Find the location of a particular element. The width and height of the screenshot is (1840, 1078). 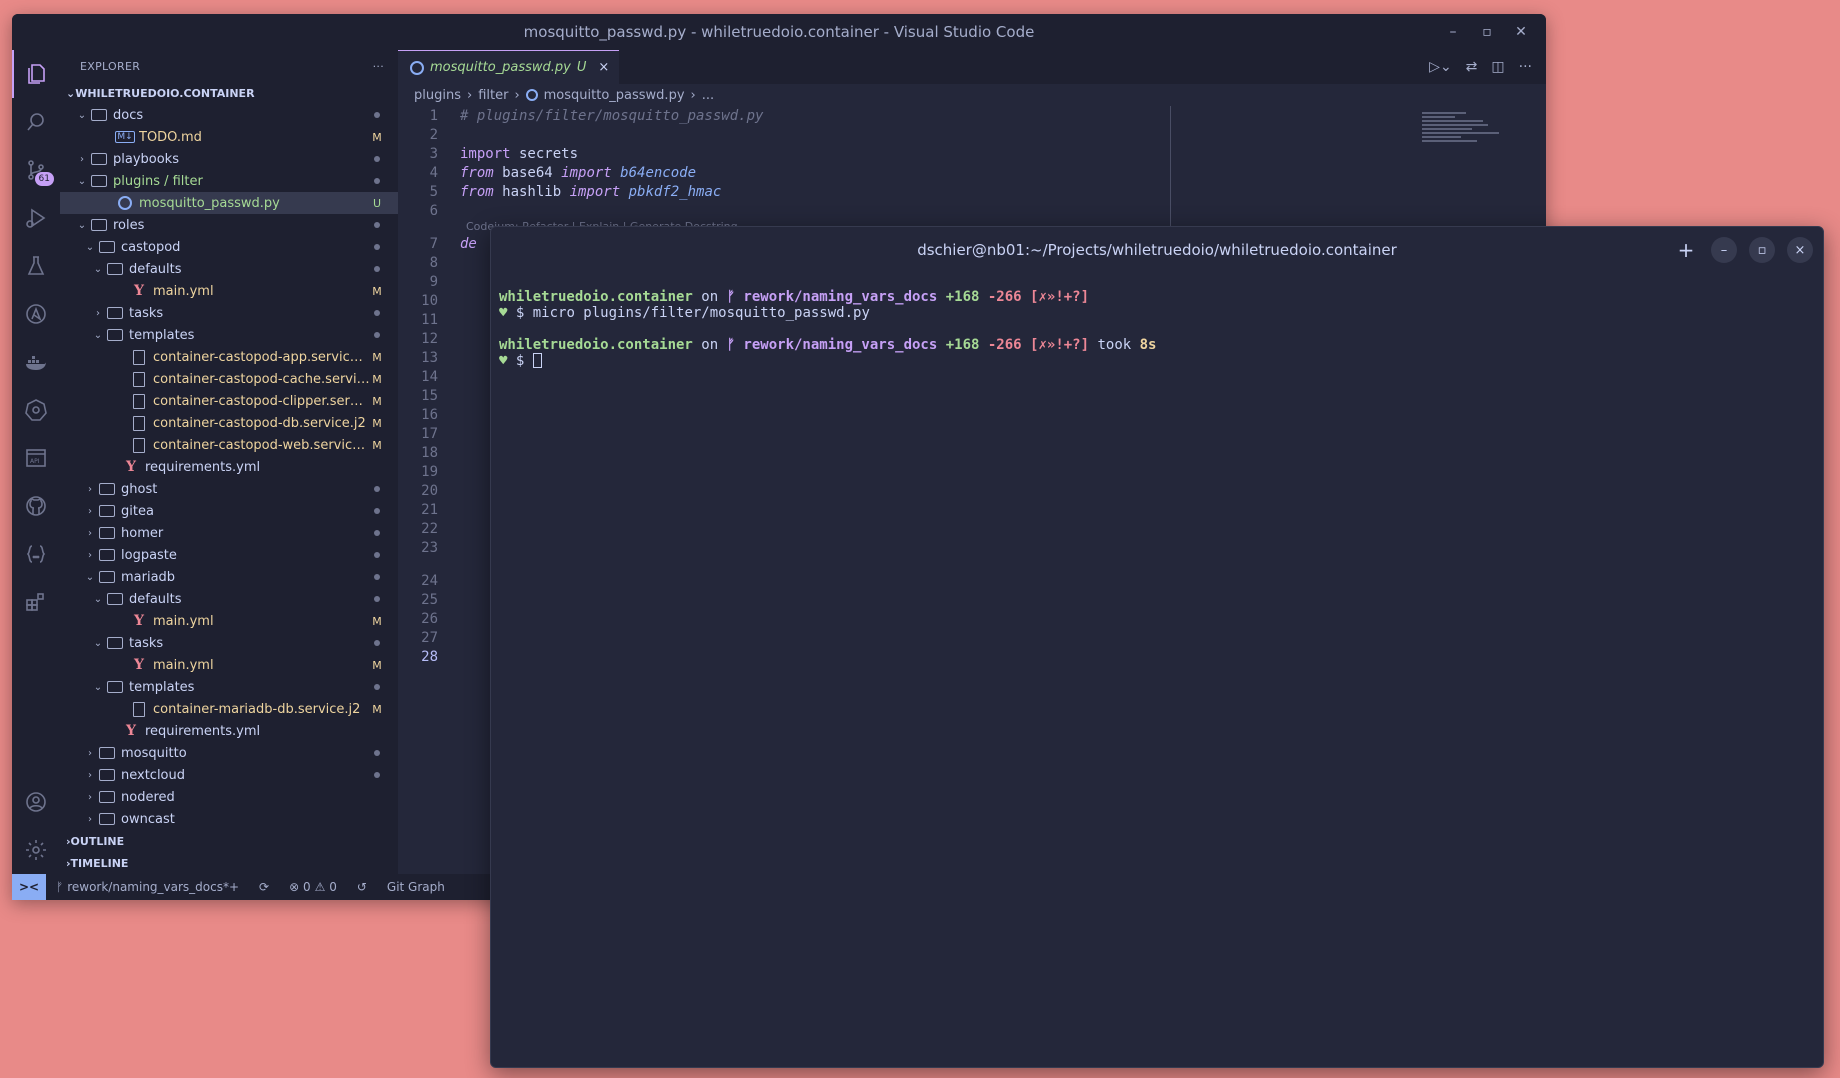

tree-folder: ⌄ plugins / filter is located at coordinates (229, 181).